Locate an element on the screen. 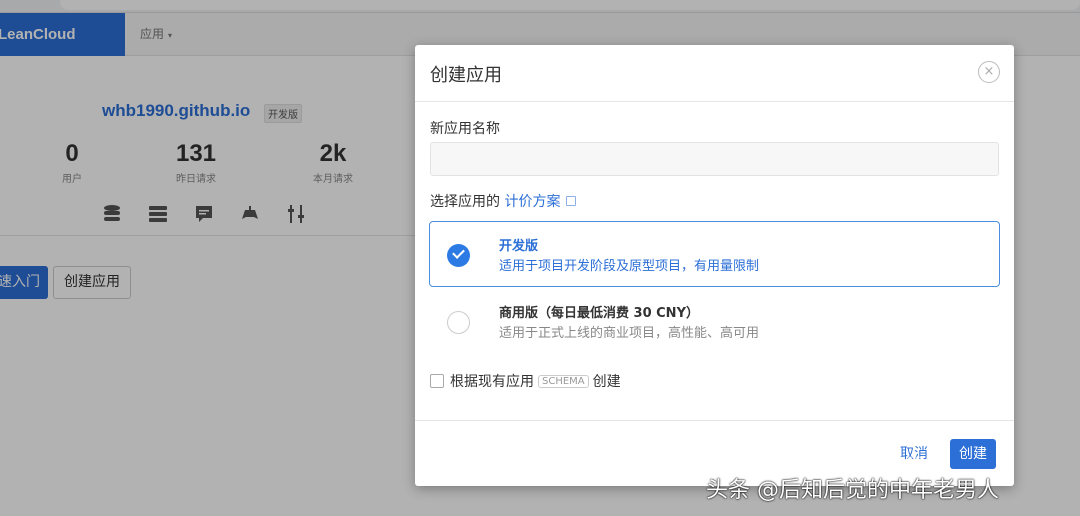  plan-label-text: 选择应用的 is located at coordinates (465, 202).